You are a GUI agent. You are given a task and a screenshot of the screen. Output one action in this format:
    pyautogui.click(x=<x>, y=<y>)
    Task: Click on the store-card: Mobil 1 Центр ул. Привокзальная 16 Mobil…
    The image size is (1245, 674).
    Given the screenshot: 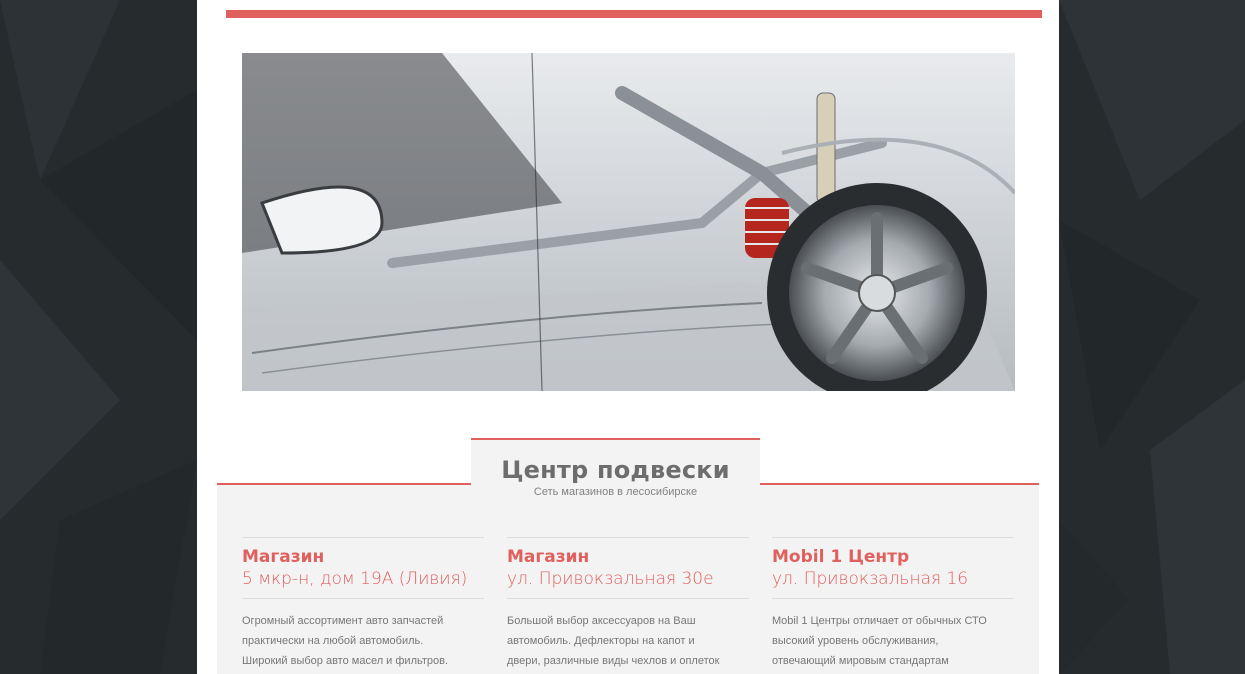 What is the action you would take?
    pyautogui.click(x=893, y=605)
    